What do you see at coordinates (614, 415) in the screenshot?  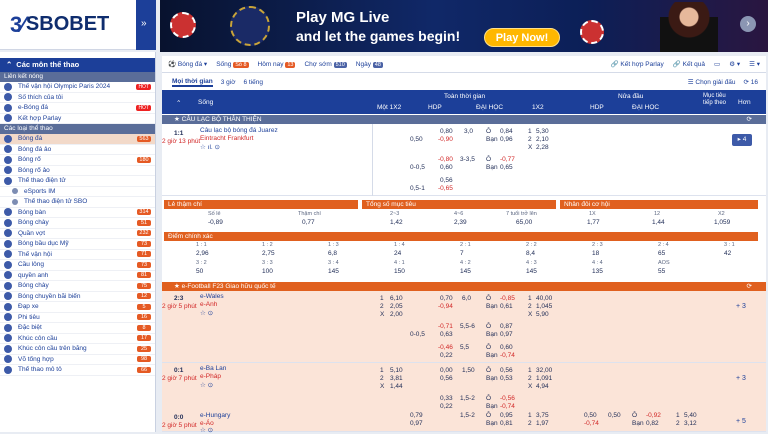 I see `odds-value: 0,50` at bounding box center [614, 415].